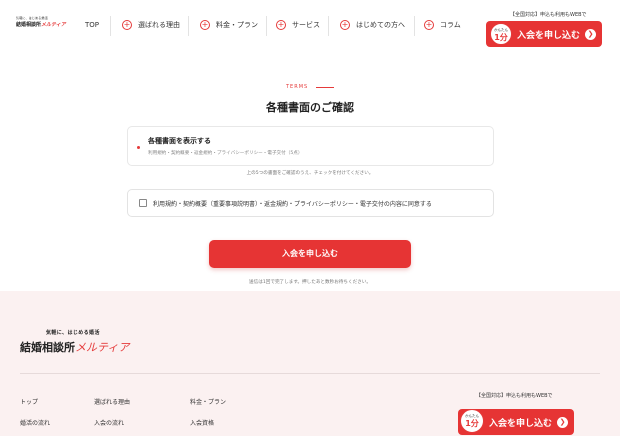  I want to click on confirm-hint: 上の5つの書面をご確認のうえ、チェックを付けてください。, so click(310, 173).